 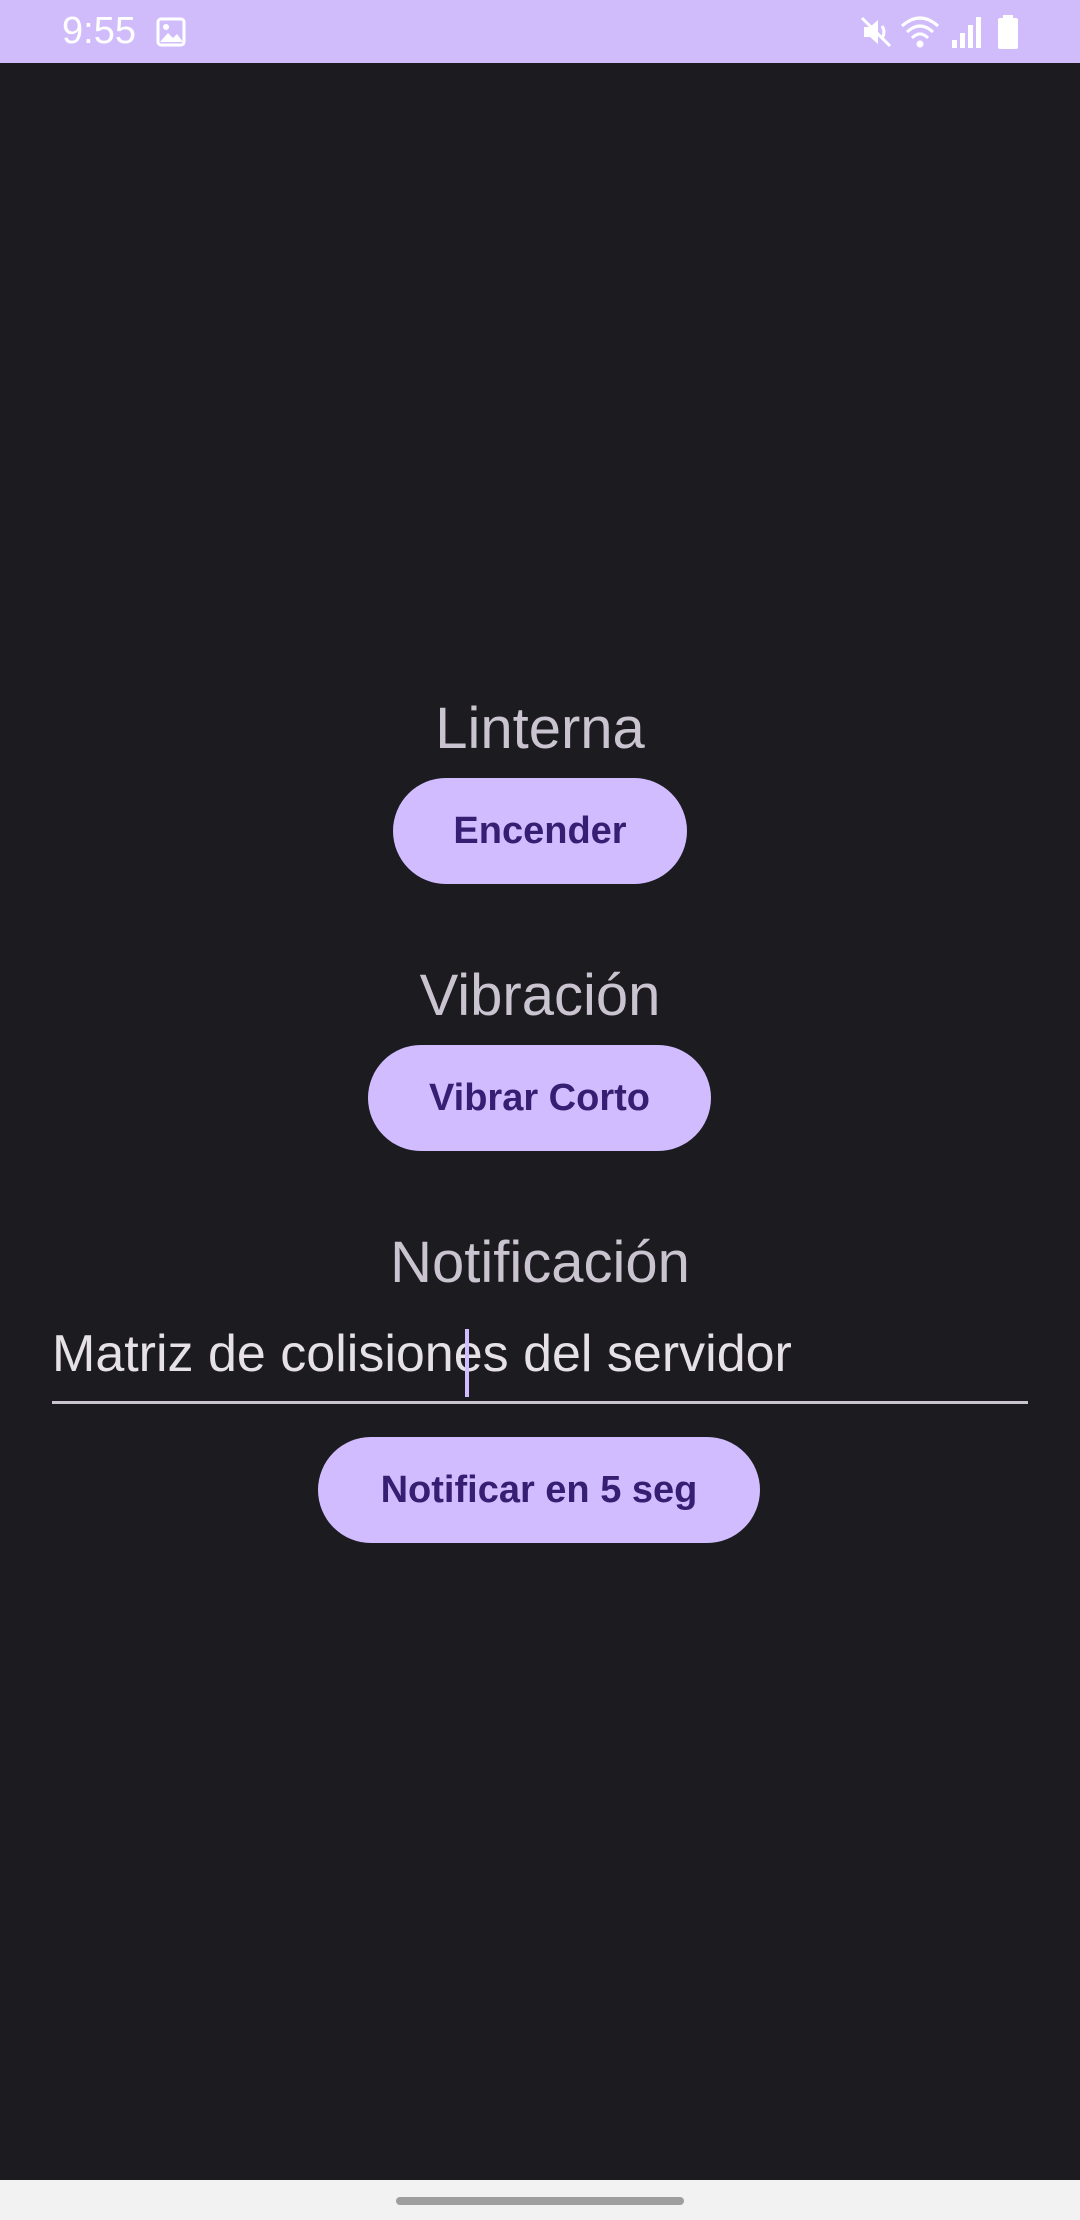 What do you see at coordinates (540, 995) in the screenshot?
I see `vibration-title: Vibración` at bounding box center [540, 995].